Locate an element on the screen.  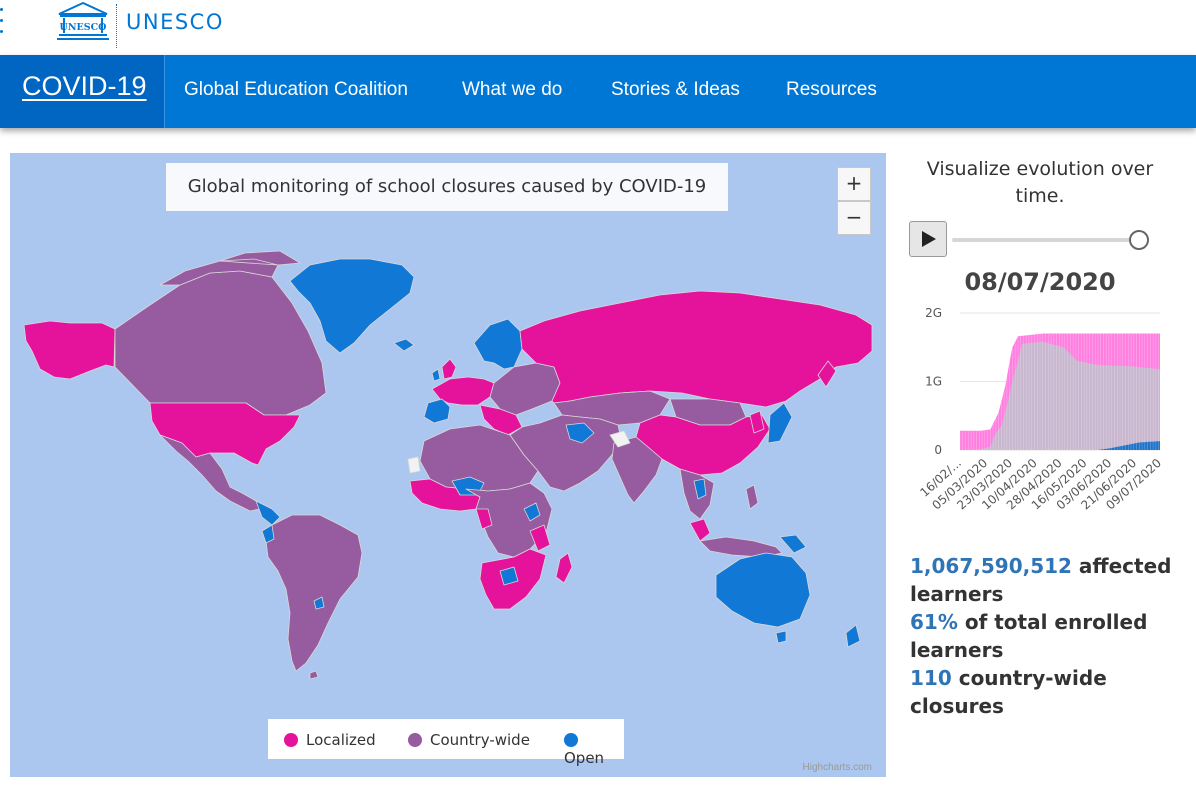
region-japan is located at coordinates (780, 423).